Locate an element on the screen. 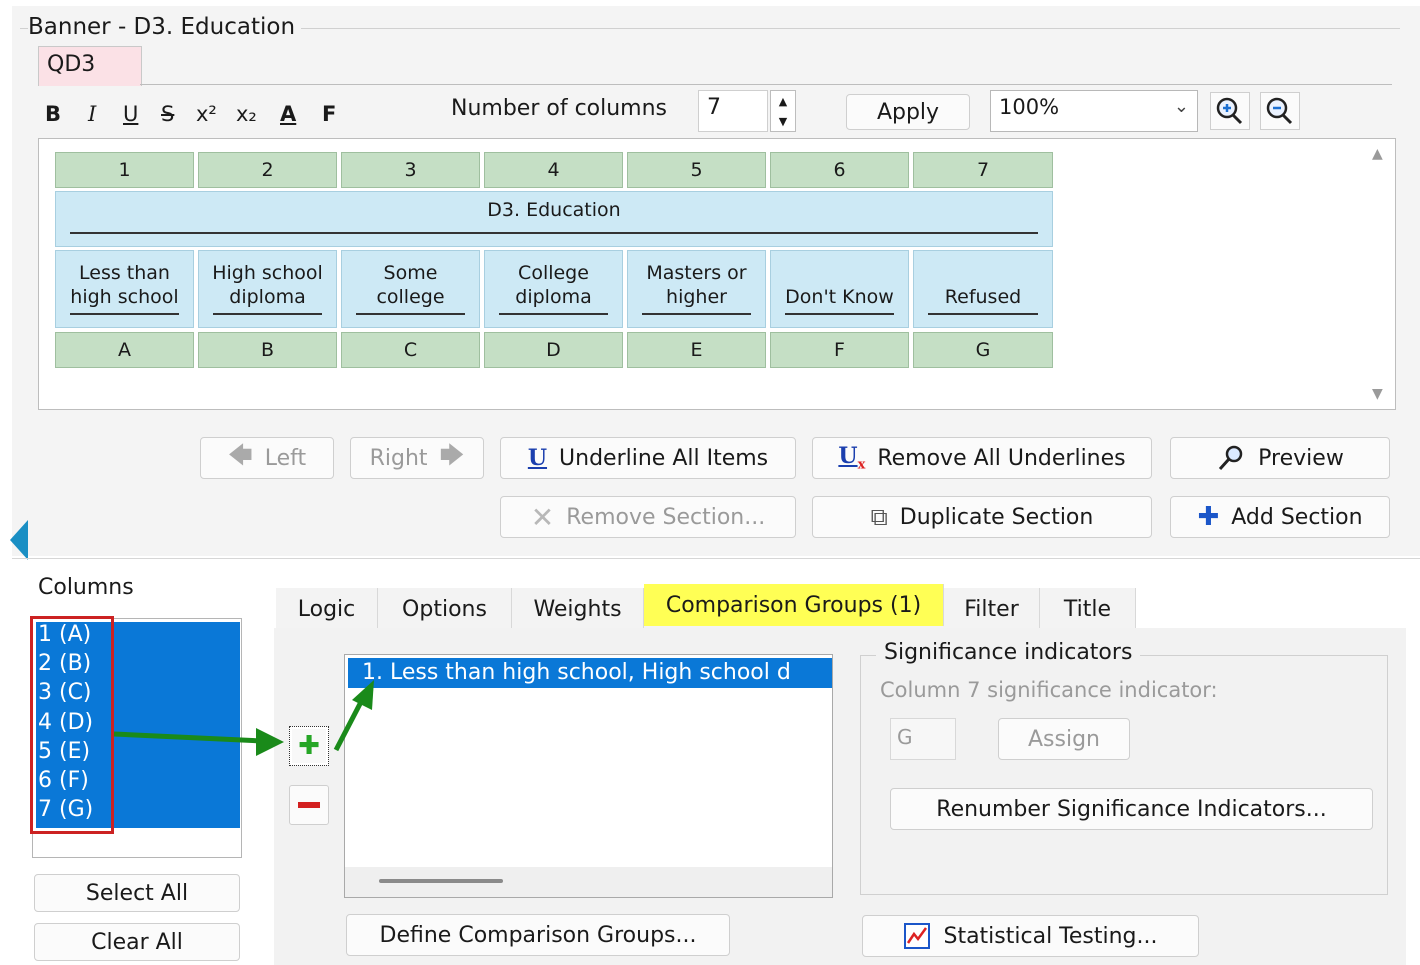 The height and width of the screenshot is (965, 1420). grid-label-1: Less than high school is located at coordinates (124, 289).